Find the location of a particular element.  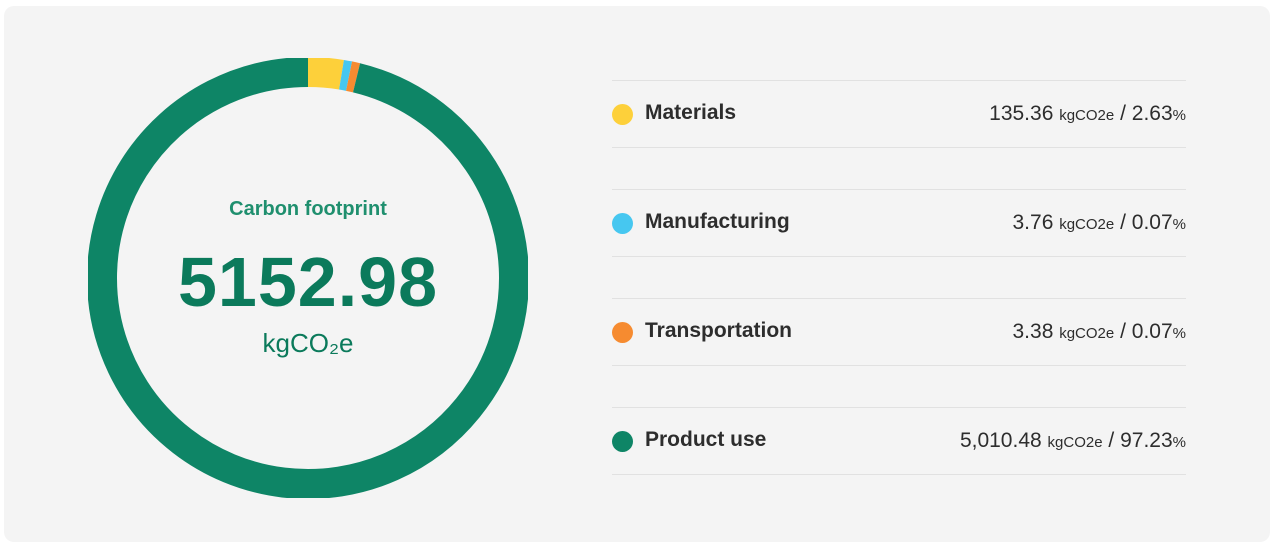

donut-slice-materials is located at coordinates (325, 74).